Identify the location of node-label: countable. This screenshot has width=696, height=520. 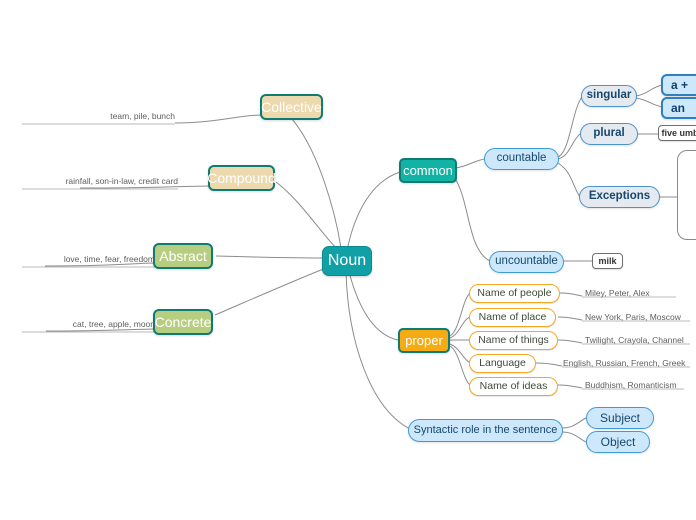
(521, 158).